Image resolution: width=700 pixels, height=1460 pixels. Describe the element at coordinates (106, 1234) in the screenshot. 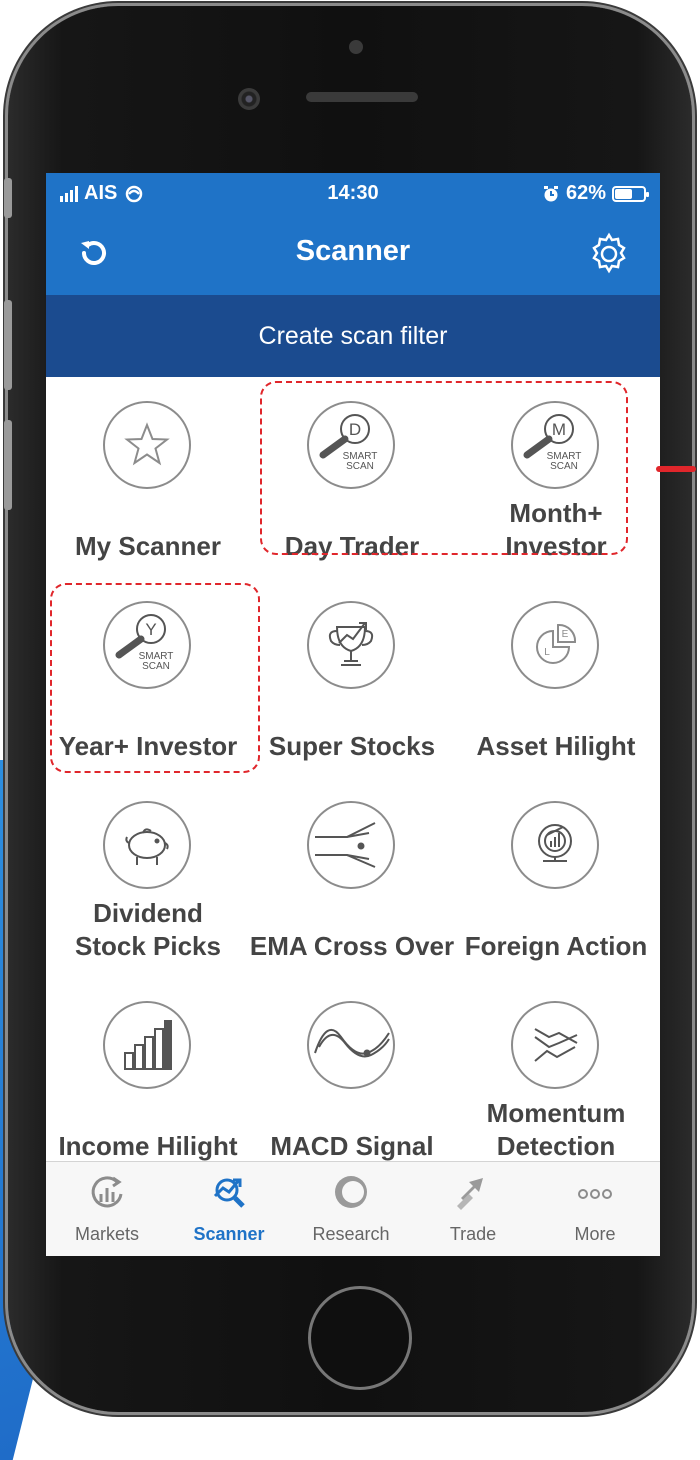

I see `tab-label: Markets` at that location.